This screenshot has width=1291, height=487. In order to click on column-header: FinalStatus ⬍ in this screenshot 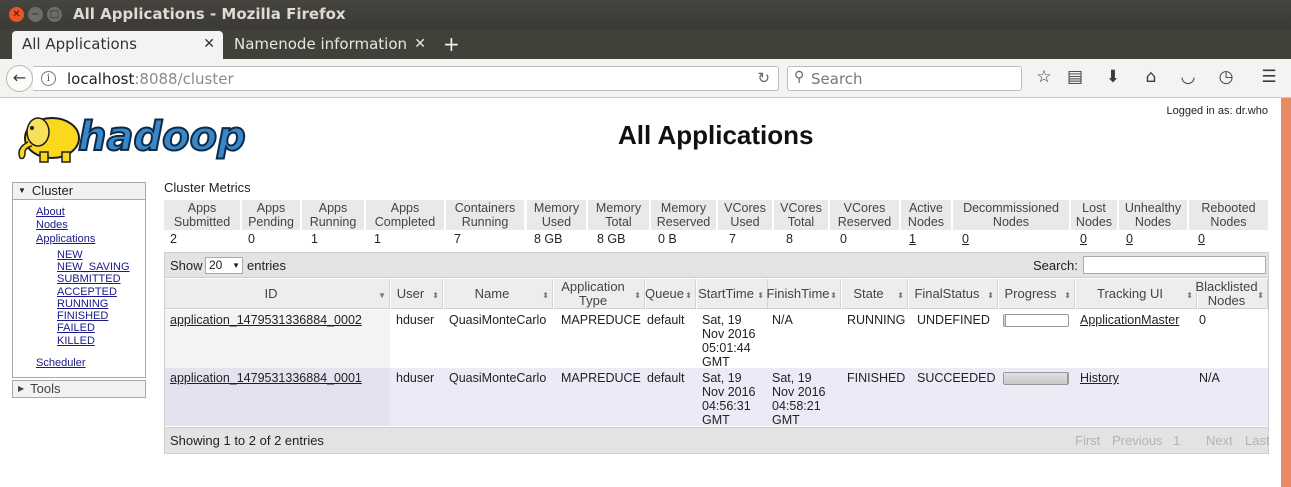, I will do `click(953, 294)`.